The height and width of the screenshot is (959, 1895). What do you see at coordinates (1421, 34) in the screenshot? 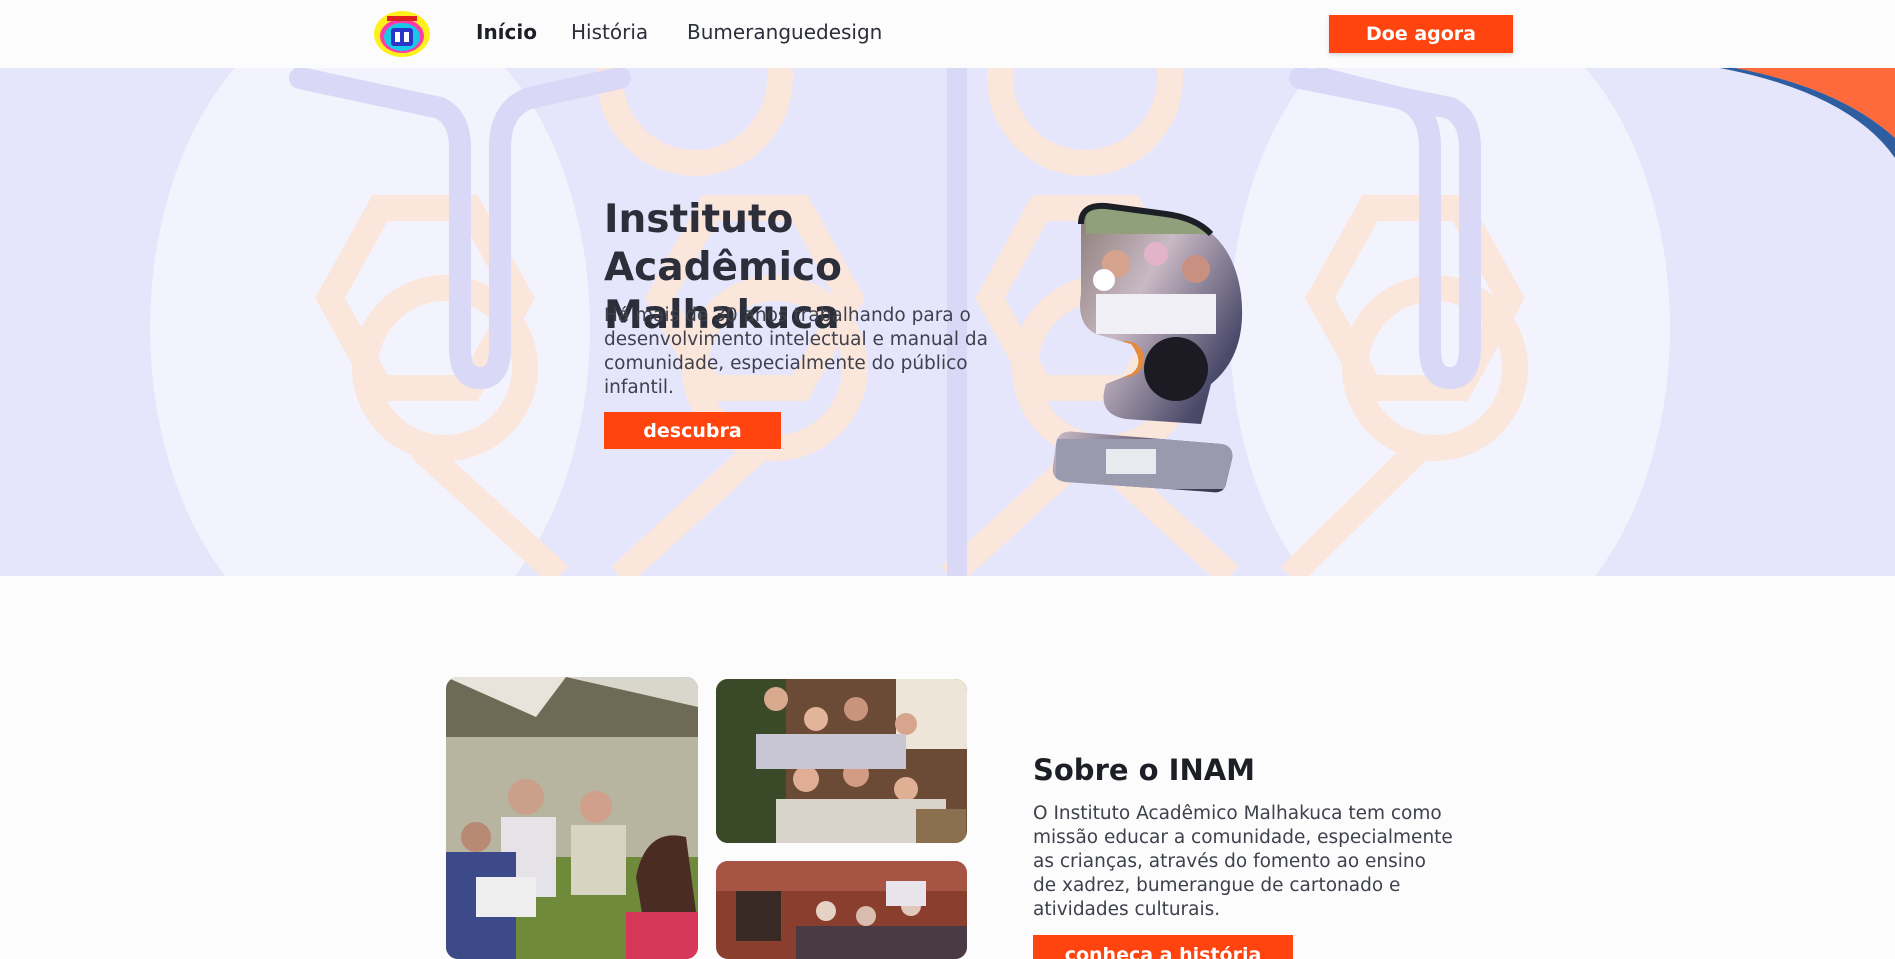
I see `donate-button: Doe agora` at bounding box center [1421, 34].